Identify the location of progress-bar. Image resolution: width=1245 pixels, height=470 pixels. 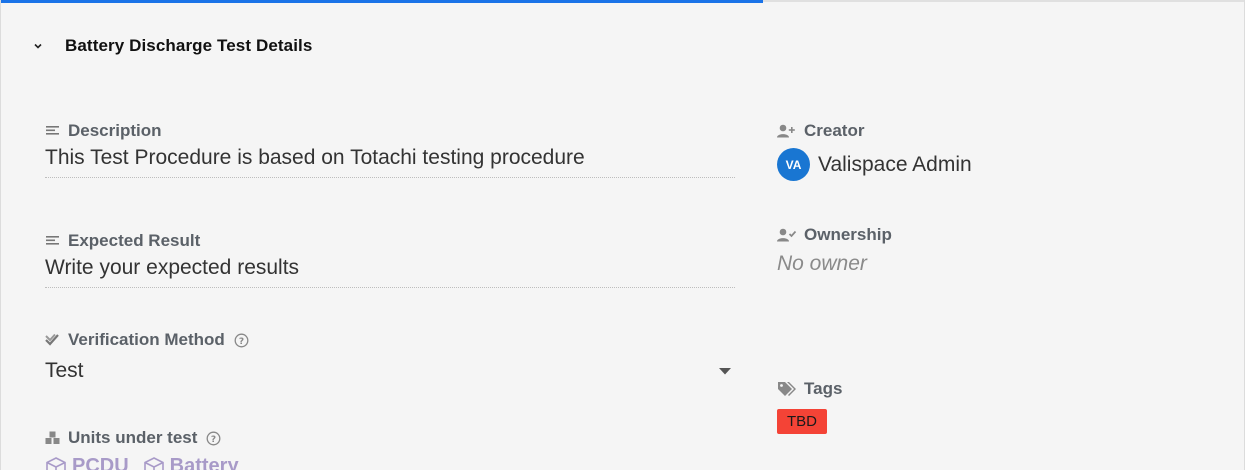
(382, 1).